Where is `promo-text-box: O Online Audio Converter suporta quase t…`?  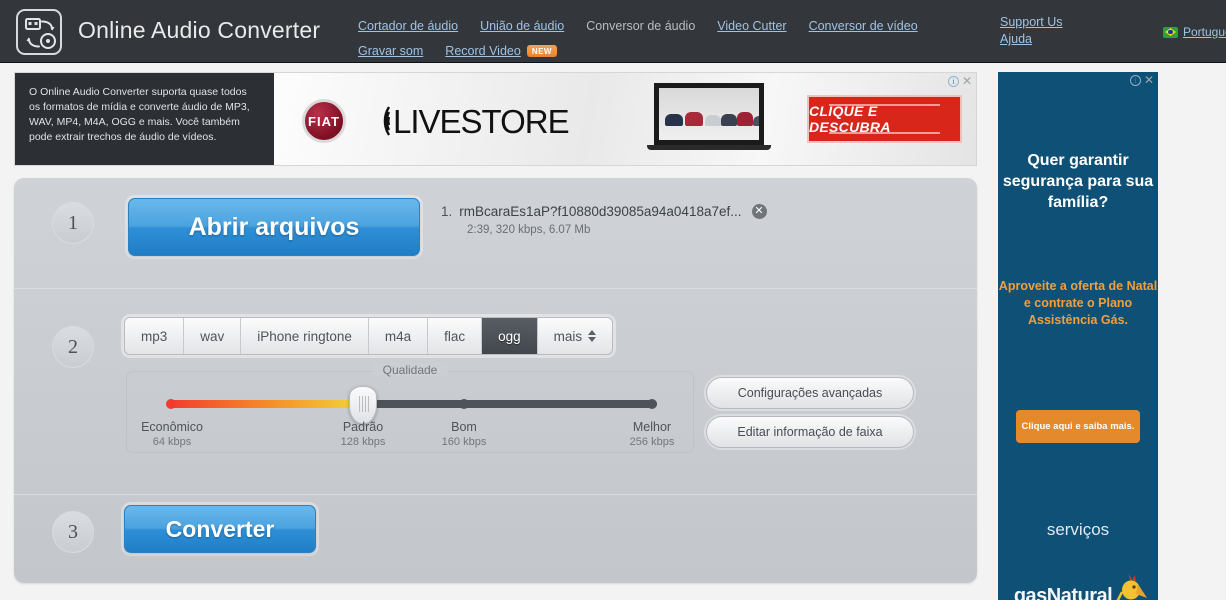 promo-text-box: O Online Audio Converter suporta quase t… is located at coordinates (144, 119).